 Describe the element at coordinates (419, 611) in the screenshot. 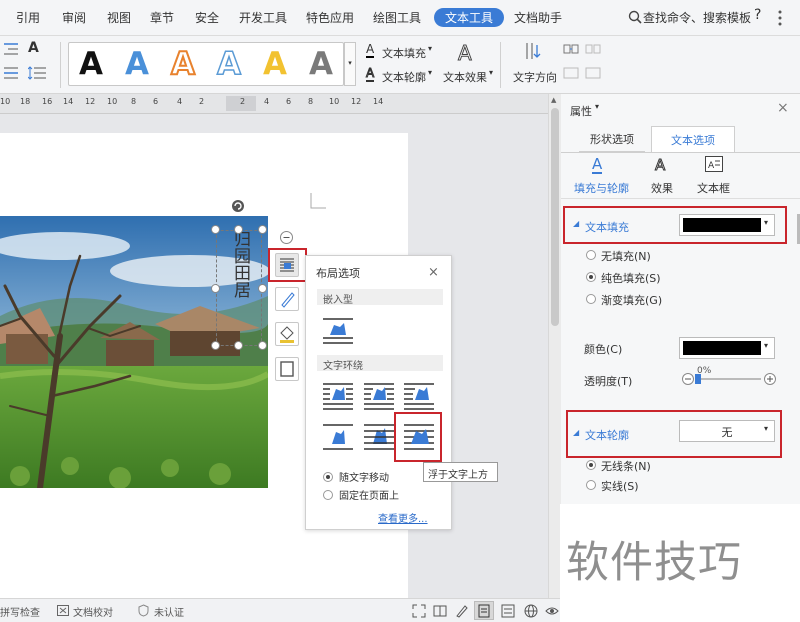

I see `fullscreen-icon` at that location.